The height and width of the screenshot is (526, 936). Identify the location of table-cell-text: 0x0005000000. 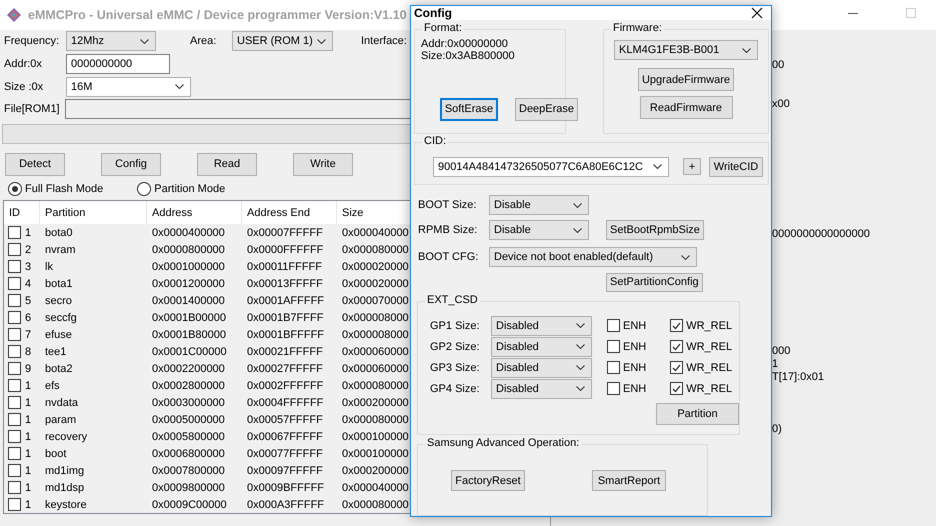
(188, 420).